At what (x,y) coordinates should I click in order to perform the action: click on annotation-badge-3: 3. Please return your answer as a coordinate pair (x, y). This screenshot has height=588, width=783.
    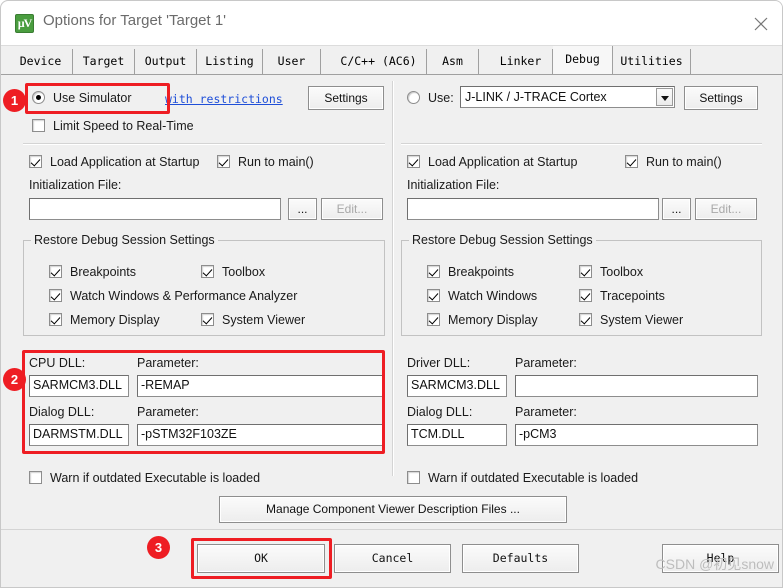
    Looking at the image, I should click on (158, 547).